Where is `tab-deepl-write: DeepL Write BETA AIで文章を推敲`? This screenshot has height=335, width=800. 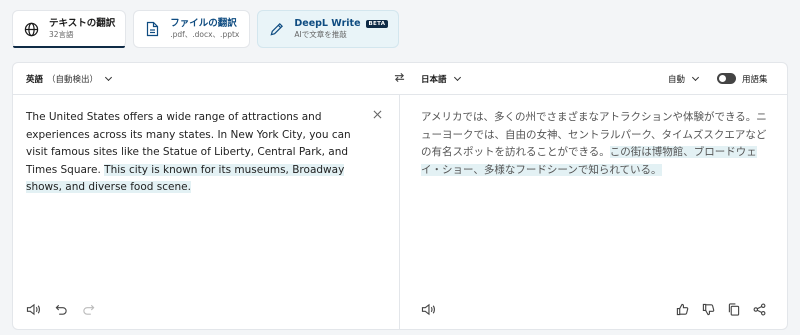
tab-deepl-write: DeepL Write BETA AIで文章を推敲 is located at coordinates (328, 29).